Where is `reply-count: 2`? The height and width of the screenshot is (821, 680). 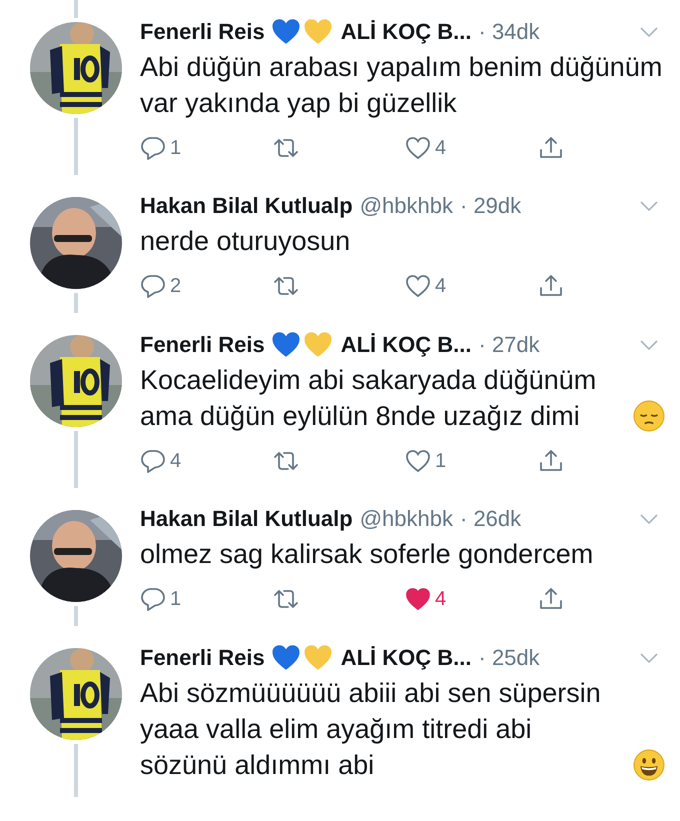 reply-count: 2 is located at coordinates (176, 286).